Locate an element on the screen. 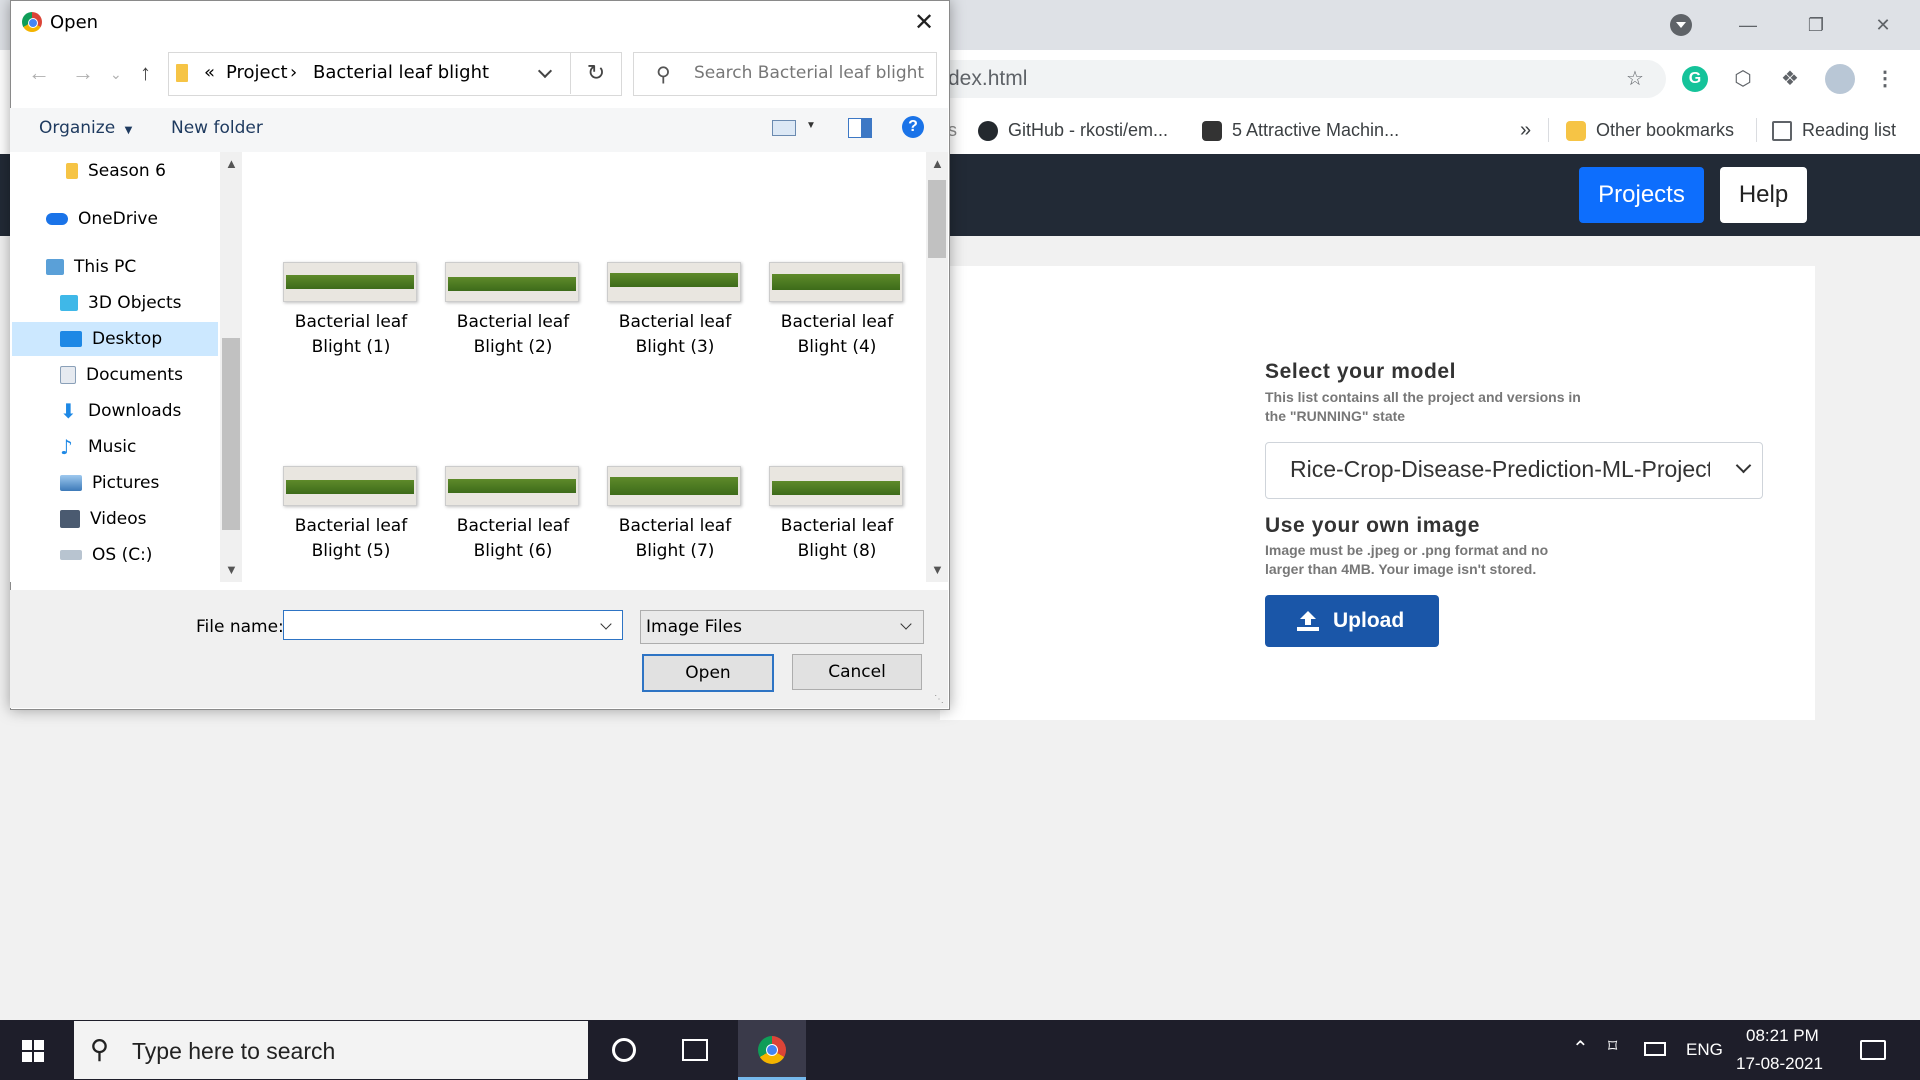 The image size is (1920, 1080). file-item: Bacterial leaf Blight (7) is located at coordinates (675, 516).